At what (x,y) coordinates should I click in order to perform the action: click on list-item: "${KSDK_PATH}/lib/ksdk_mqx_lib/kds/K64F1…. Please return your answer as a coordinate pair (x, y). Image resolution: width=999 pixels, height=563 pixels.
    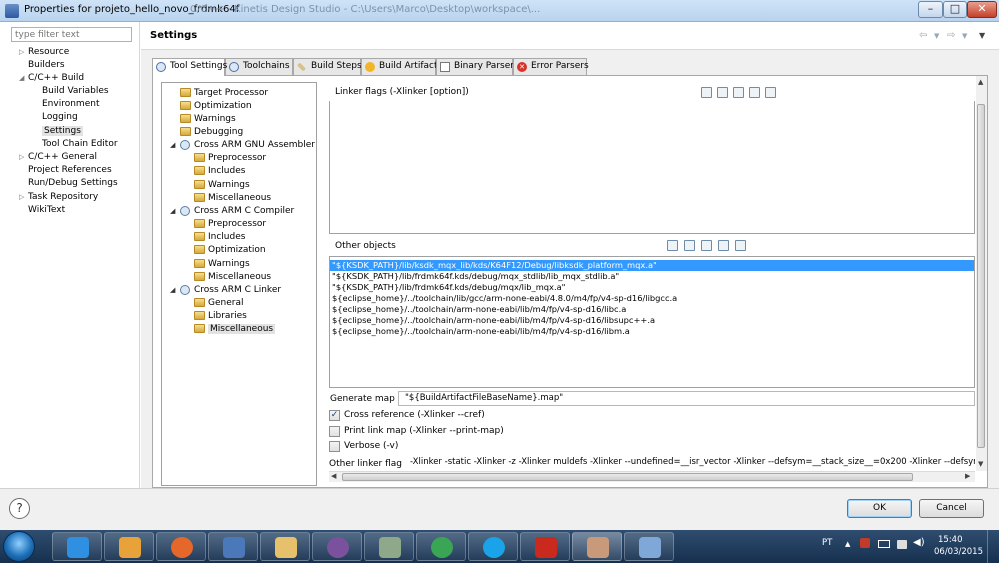
    Looking at the image, I should click on (652, 265).